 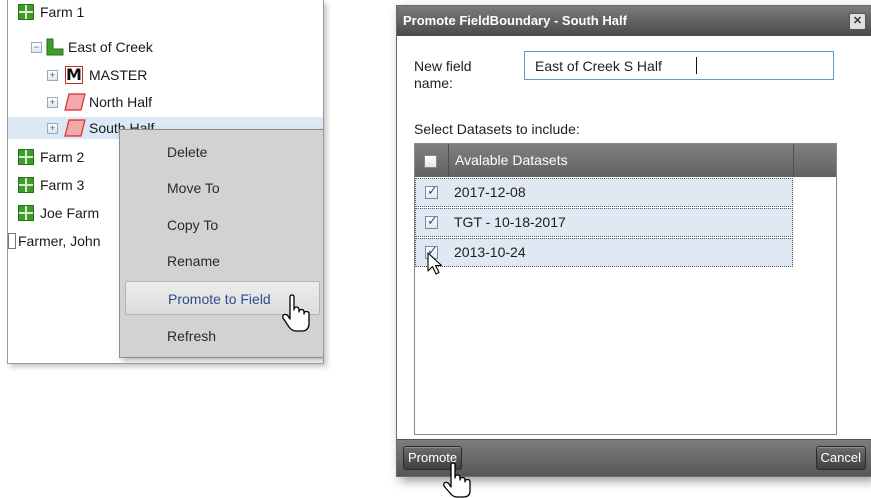 What do you see at coordinates (604, 252) in the screenshot?
I see `dataset-row: 2013-10-24` at bounding box center [604, 252].